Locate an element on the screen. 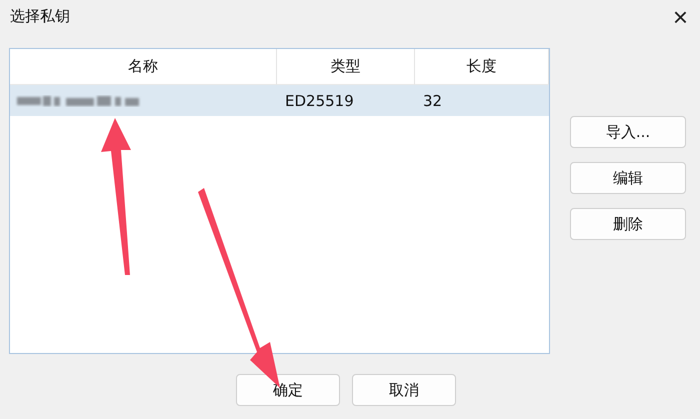 This screenshot has width=700, height=419. table-row: ED25519 32 is located at coordinates (279, 100).